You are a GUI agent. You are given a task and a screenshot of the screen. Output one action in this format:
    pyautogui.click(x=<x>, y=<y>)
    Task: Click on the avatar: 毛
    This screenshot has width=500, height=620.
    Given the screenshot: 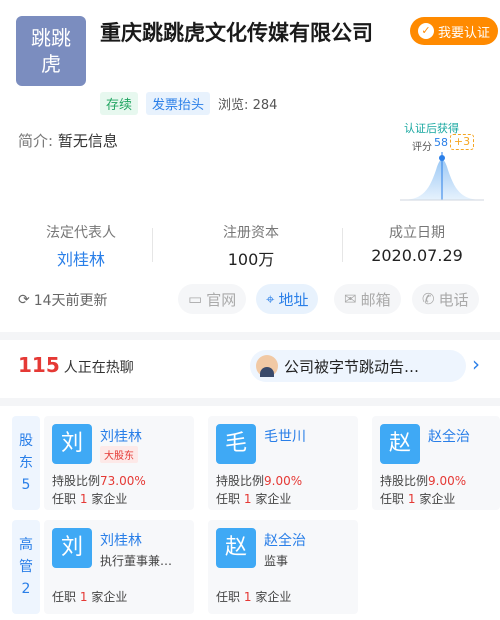 What is the action you would take?
    pyautogui.click(x=236, y=444)
    